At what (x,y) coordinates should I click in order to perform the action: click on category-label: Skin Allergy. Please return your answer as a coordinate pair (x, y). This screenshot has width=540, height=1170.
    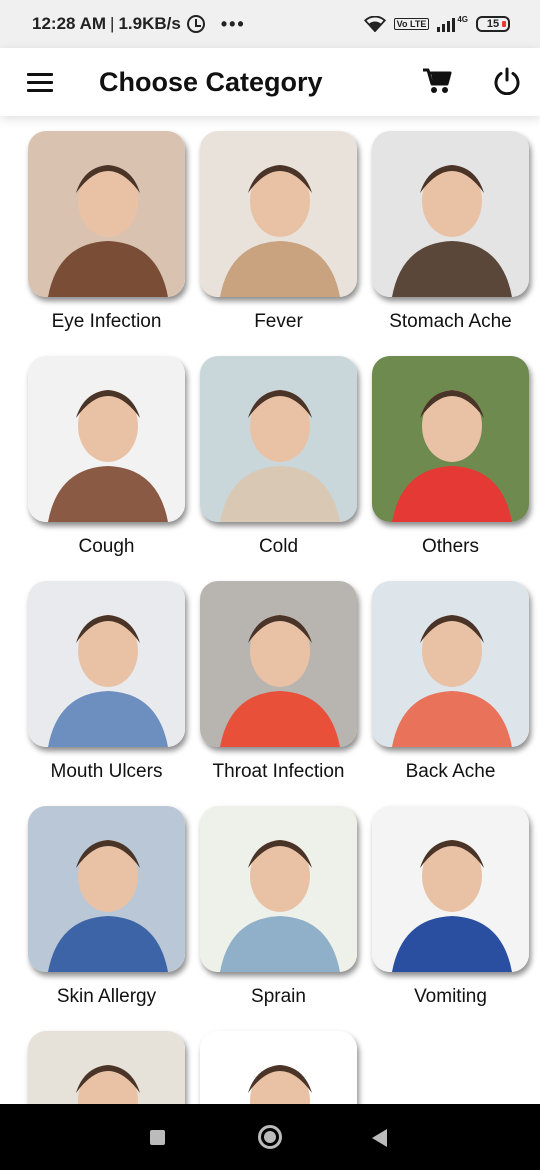
    Looking at the image, I should click on (106, 996).